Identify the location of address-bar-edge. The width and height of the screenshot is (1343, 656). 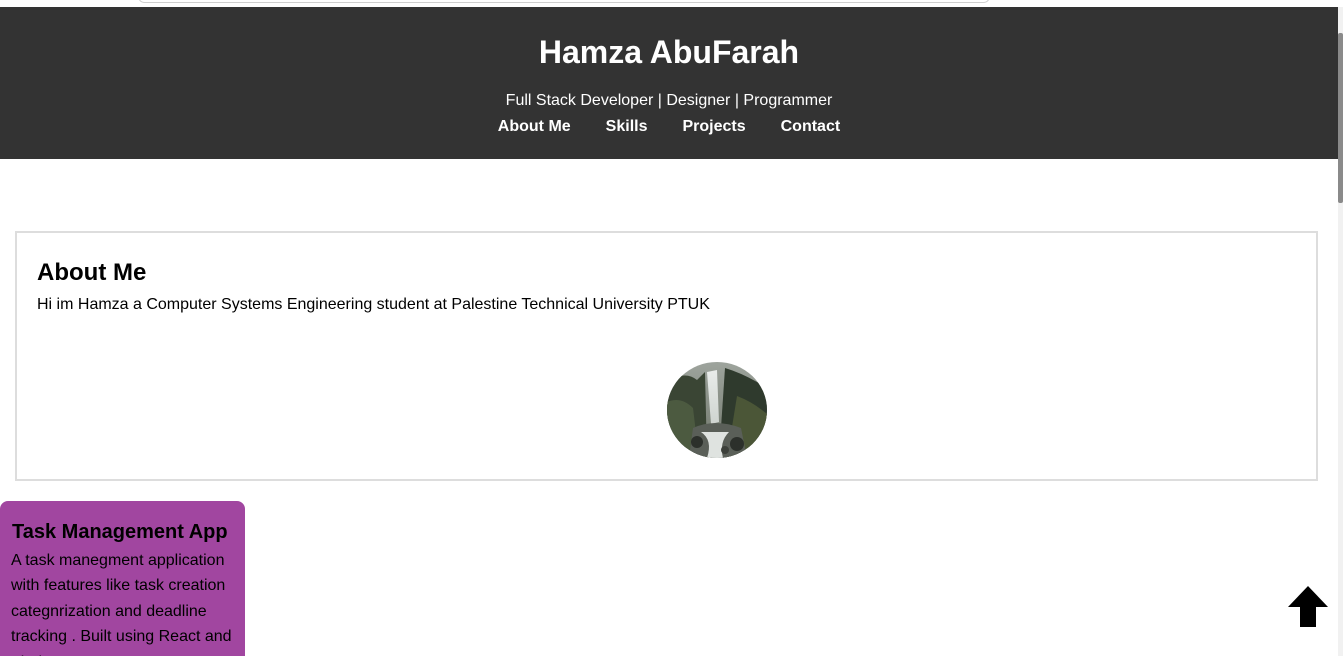
(564, 1).